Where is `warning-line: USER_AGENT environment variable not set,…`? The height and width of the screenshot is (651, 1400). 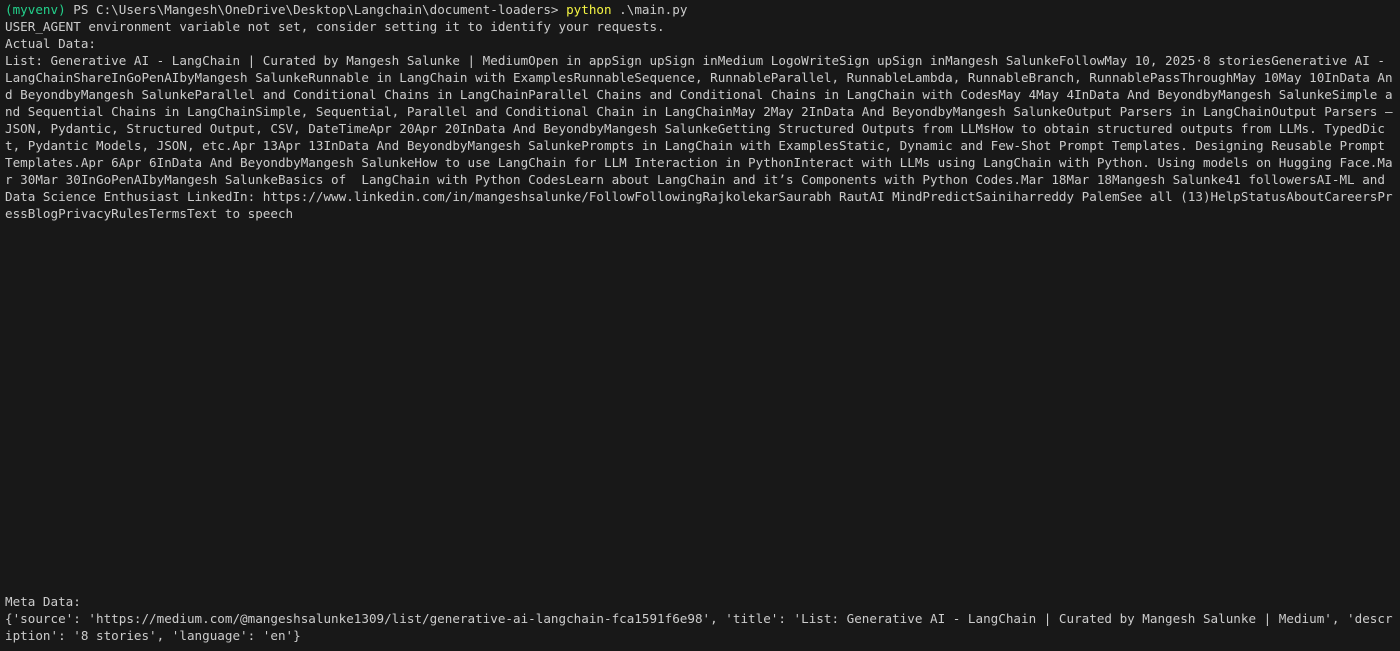 warning-line: USER_AGENT environment variable not set,… is located at coordinates (335, 26).